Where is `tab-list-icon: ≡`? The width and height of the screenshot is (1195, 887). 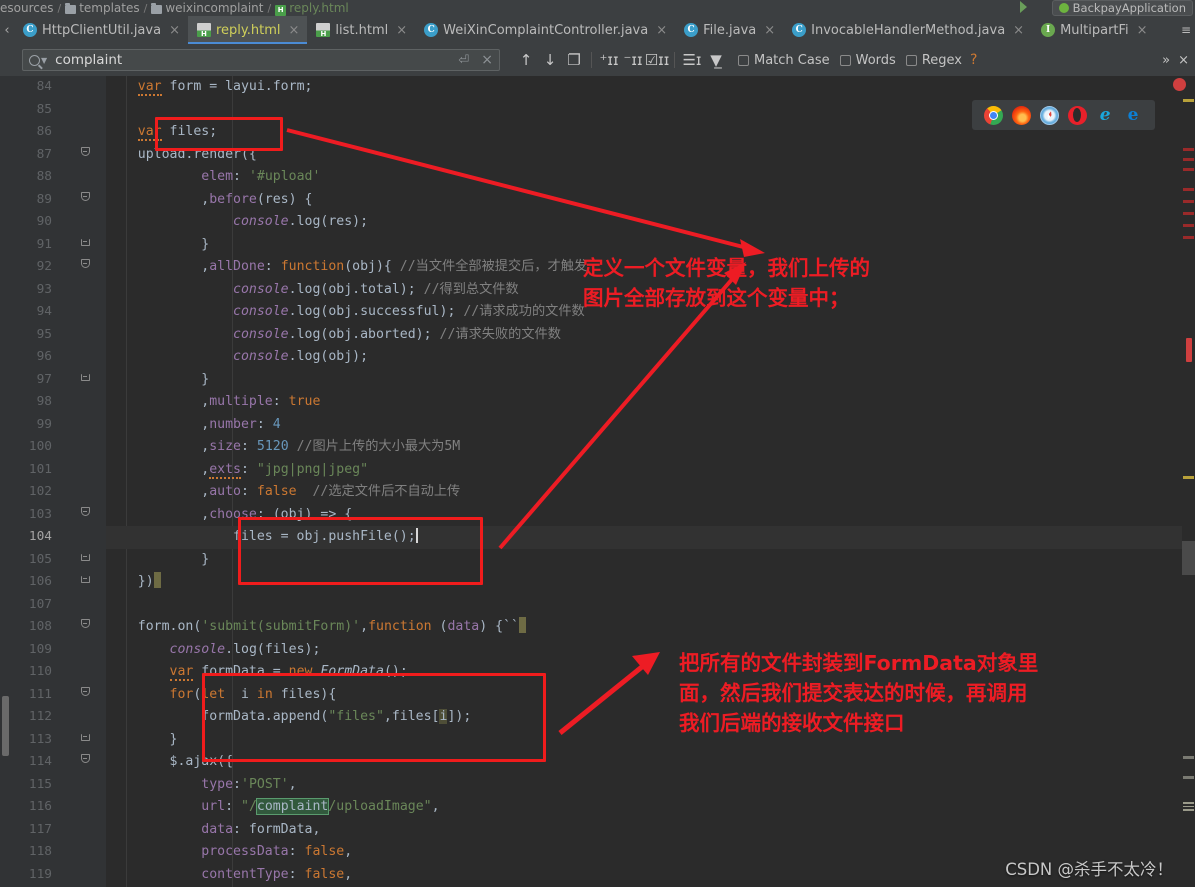 tab-list-icon: ≡ is located at coordinates (1186, 30).